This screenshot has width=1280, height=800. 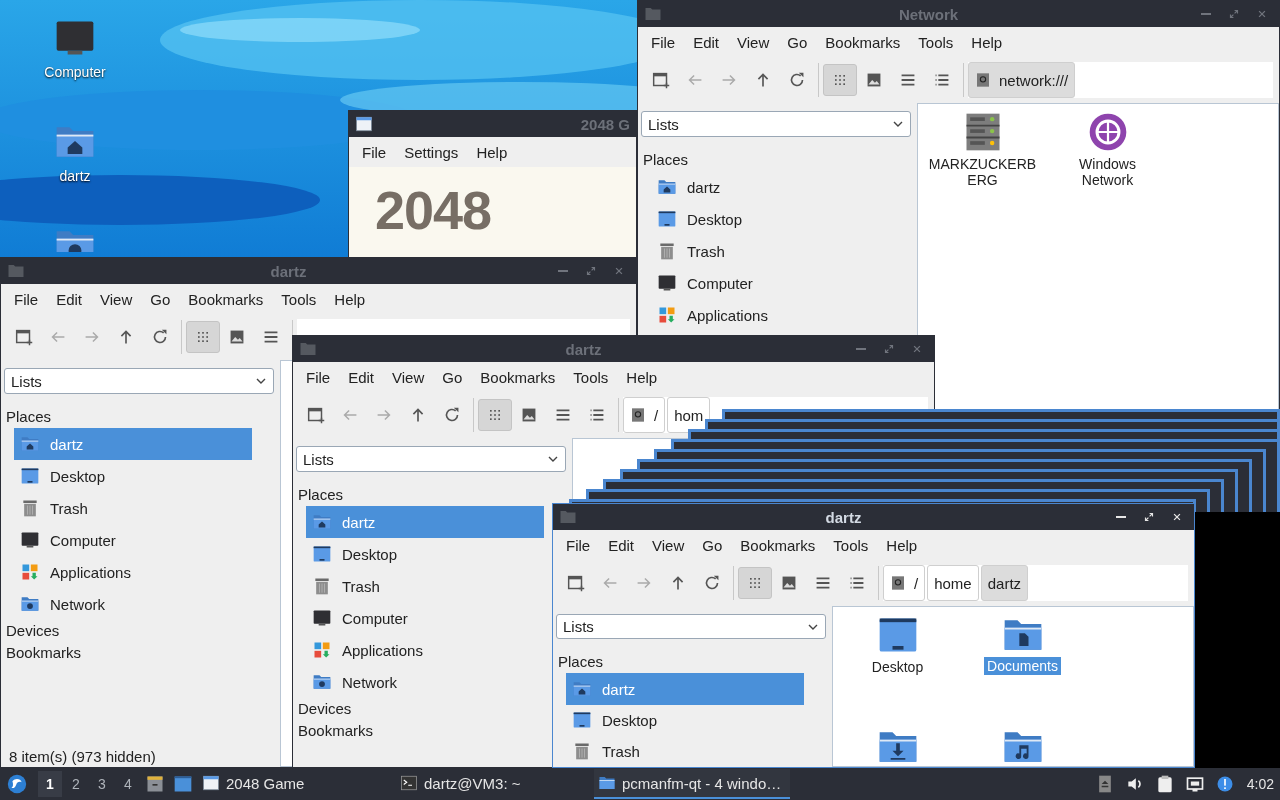 What do you see at coordinates (17, 784) in the screenshot?
I see `start-menu-icon` at bounding box center [17, 784].